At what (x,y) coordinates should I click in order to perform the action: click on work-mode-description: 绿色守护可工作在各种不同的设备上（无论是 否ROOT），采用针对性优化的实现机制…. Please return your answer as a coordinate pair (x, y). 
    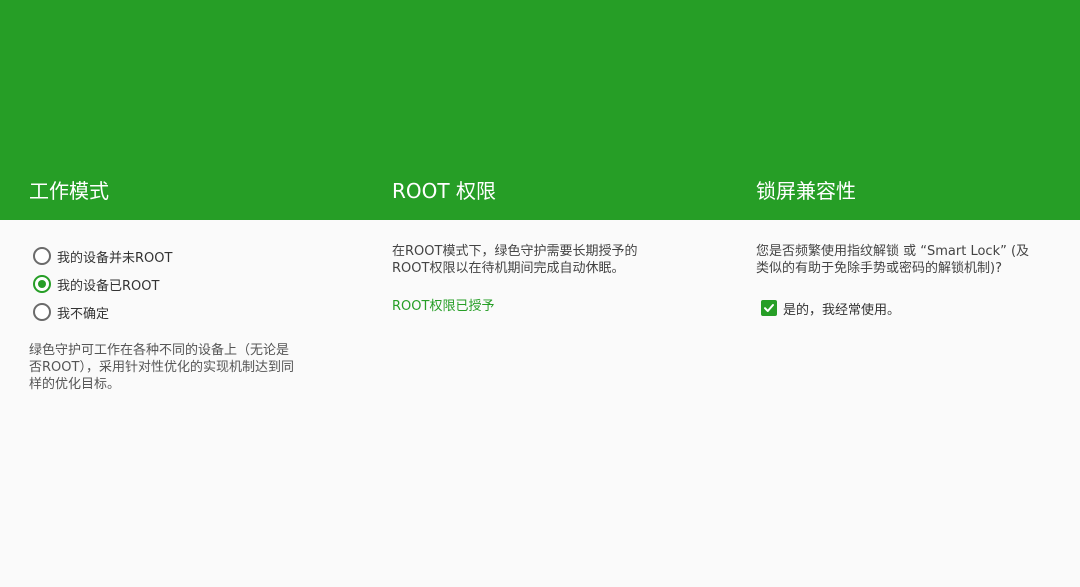
    Looking at the image, I should click on (179, 367).